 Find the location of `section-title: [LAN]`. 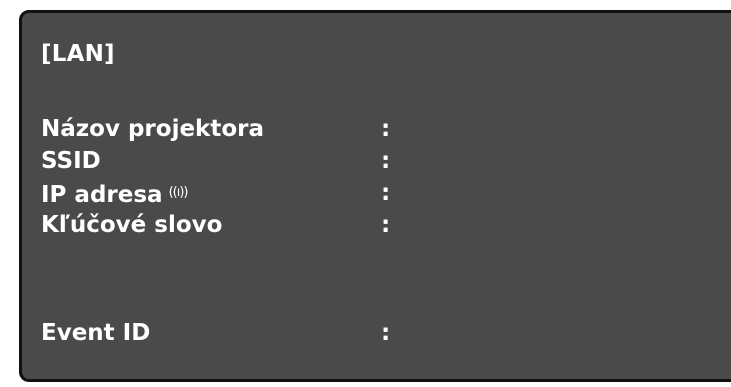

section-title: [LAN] is located at coordinates (78, 54).